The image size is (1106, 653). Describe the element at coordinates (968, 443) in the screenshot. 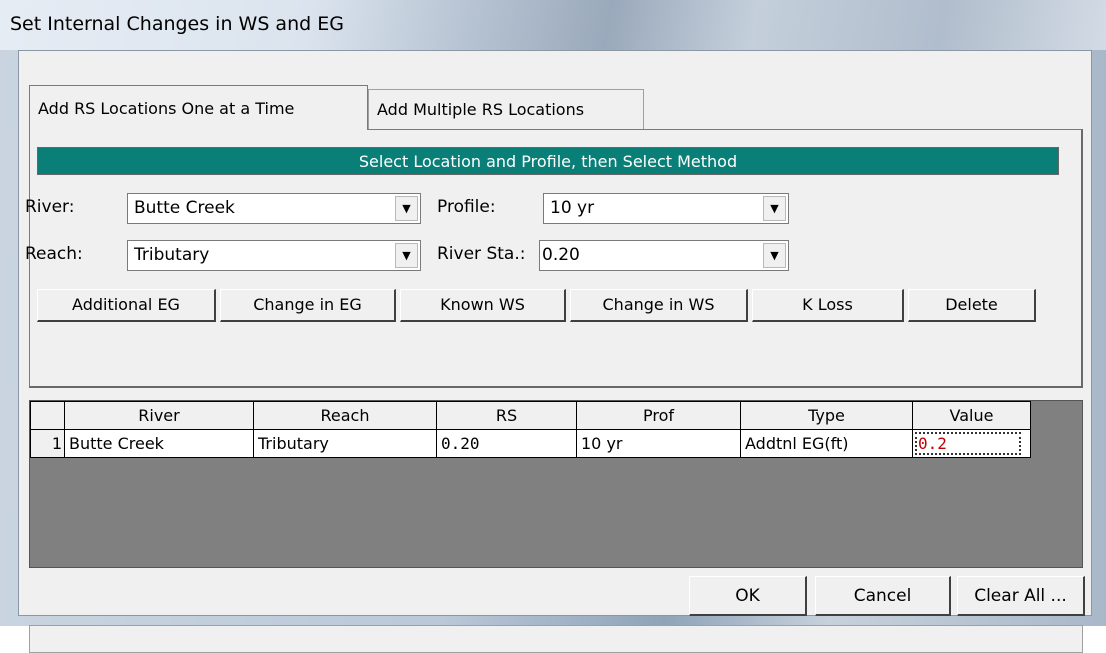

I see `value-edit-field: 0.2` at that location.